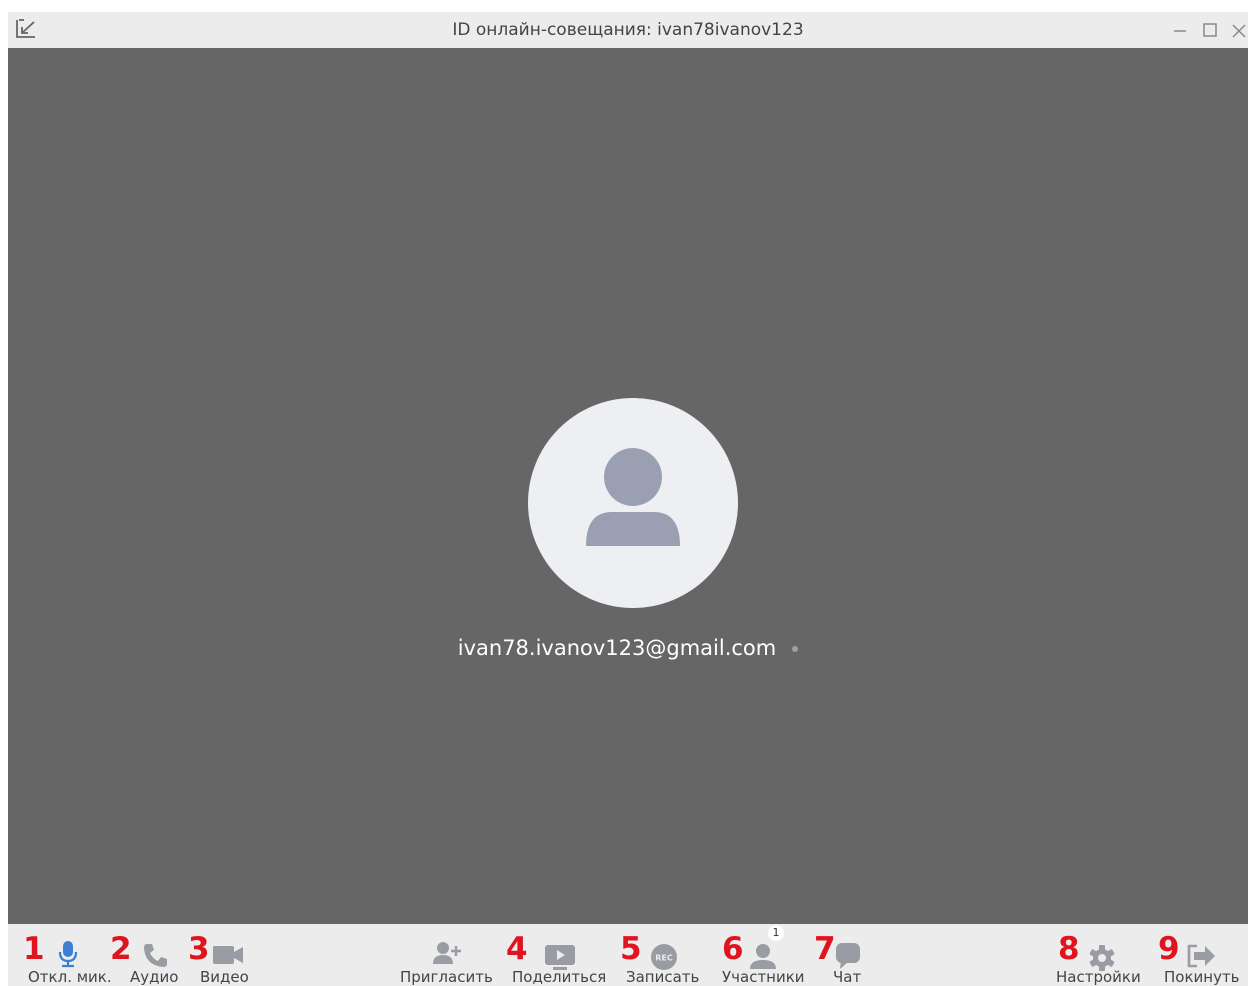 This screenshot has height=986, width=1248. I want to click on close-button, so click(1238, 30).